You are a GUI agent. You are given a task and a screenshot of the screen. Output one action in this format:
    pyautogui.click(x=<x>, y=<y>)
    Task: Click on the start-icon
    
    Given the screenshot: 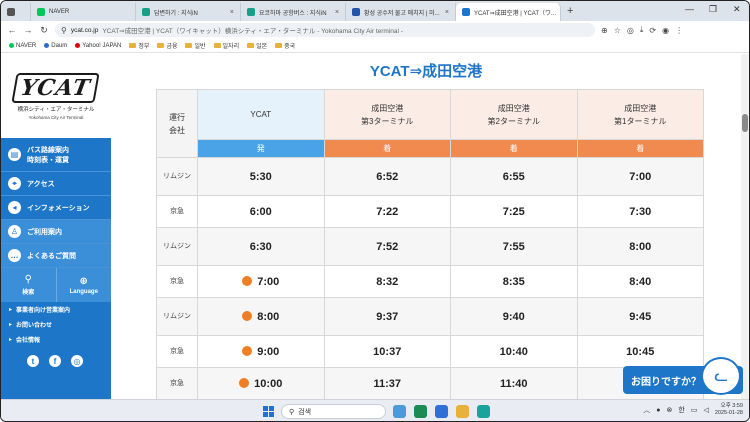 What is the action you would take?
    pyautogui.click(x=268, y=411)
    